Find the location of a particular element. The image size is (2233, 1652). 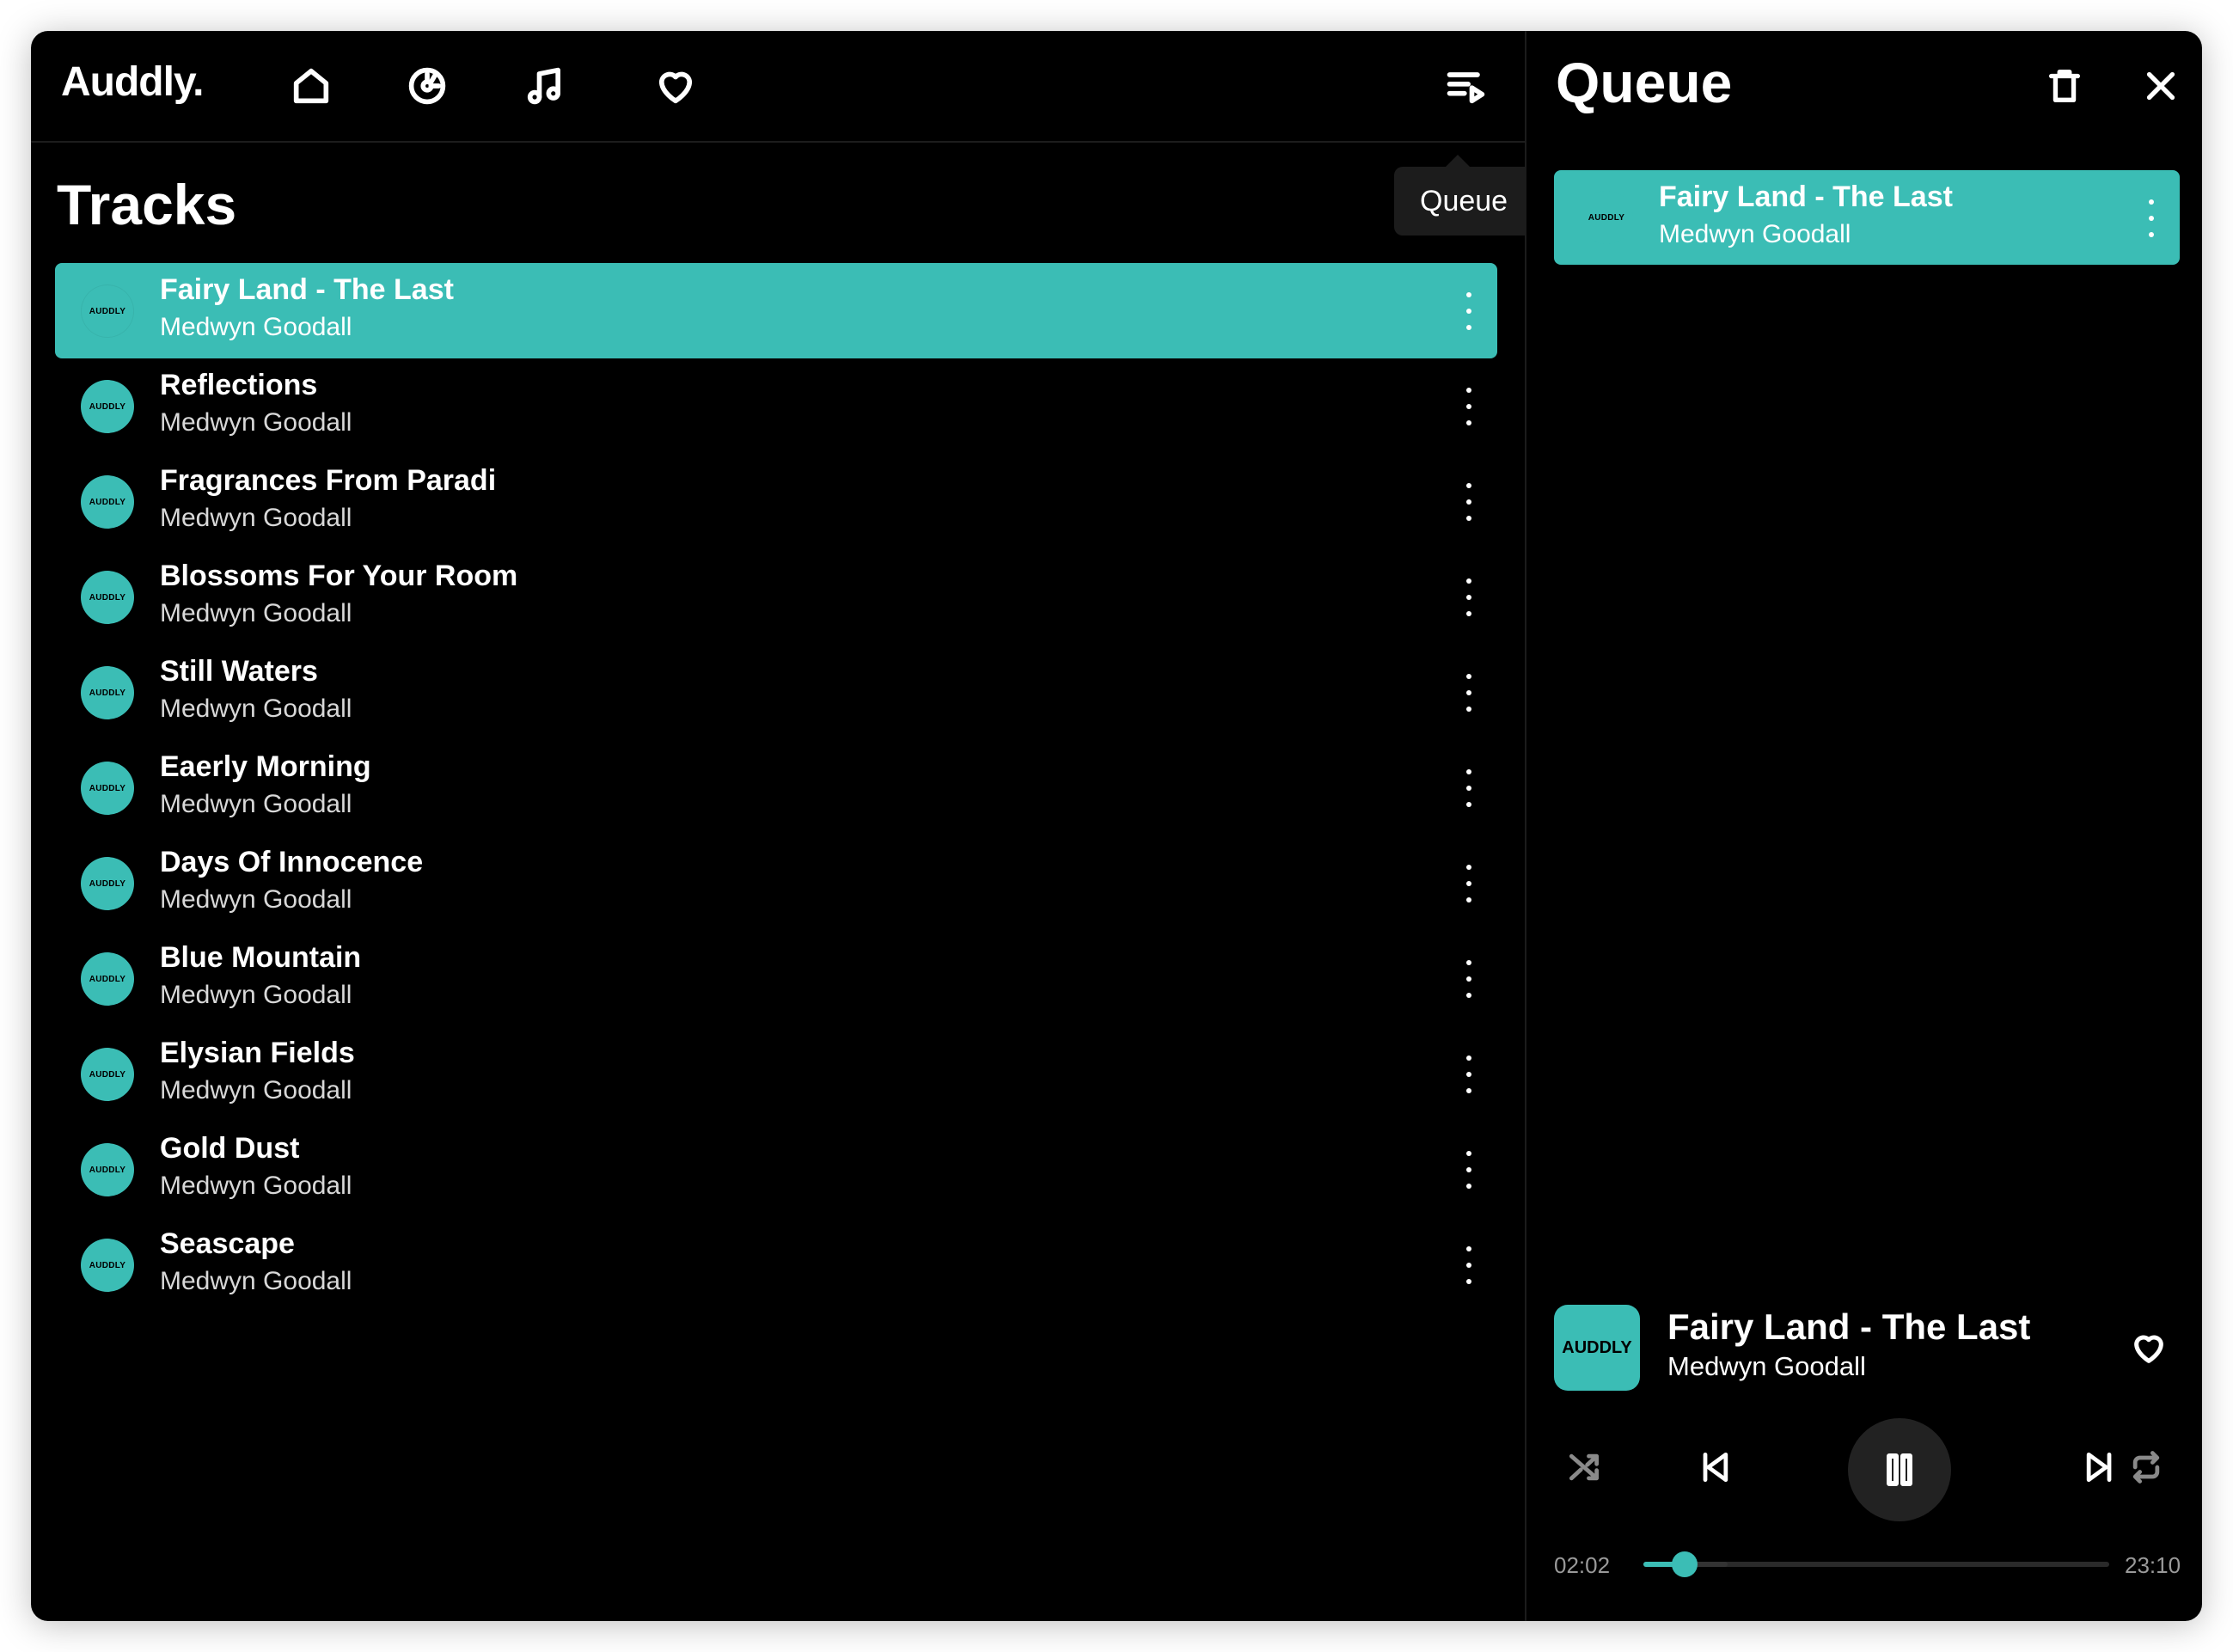

heart-icon is located at coordinates (675, 86).